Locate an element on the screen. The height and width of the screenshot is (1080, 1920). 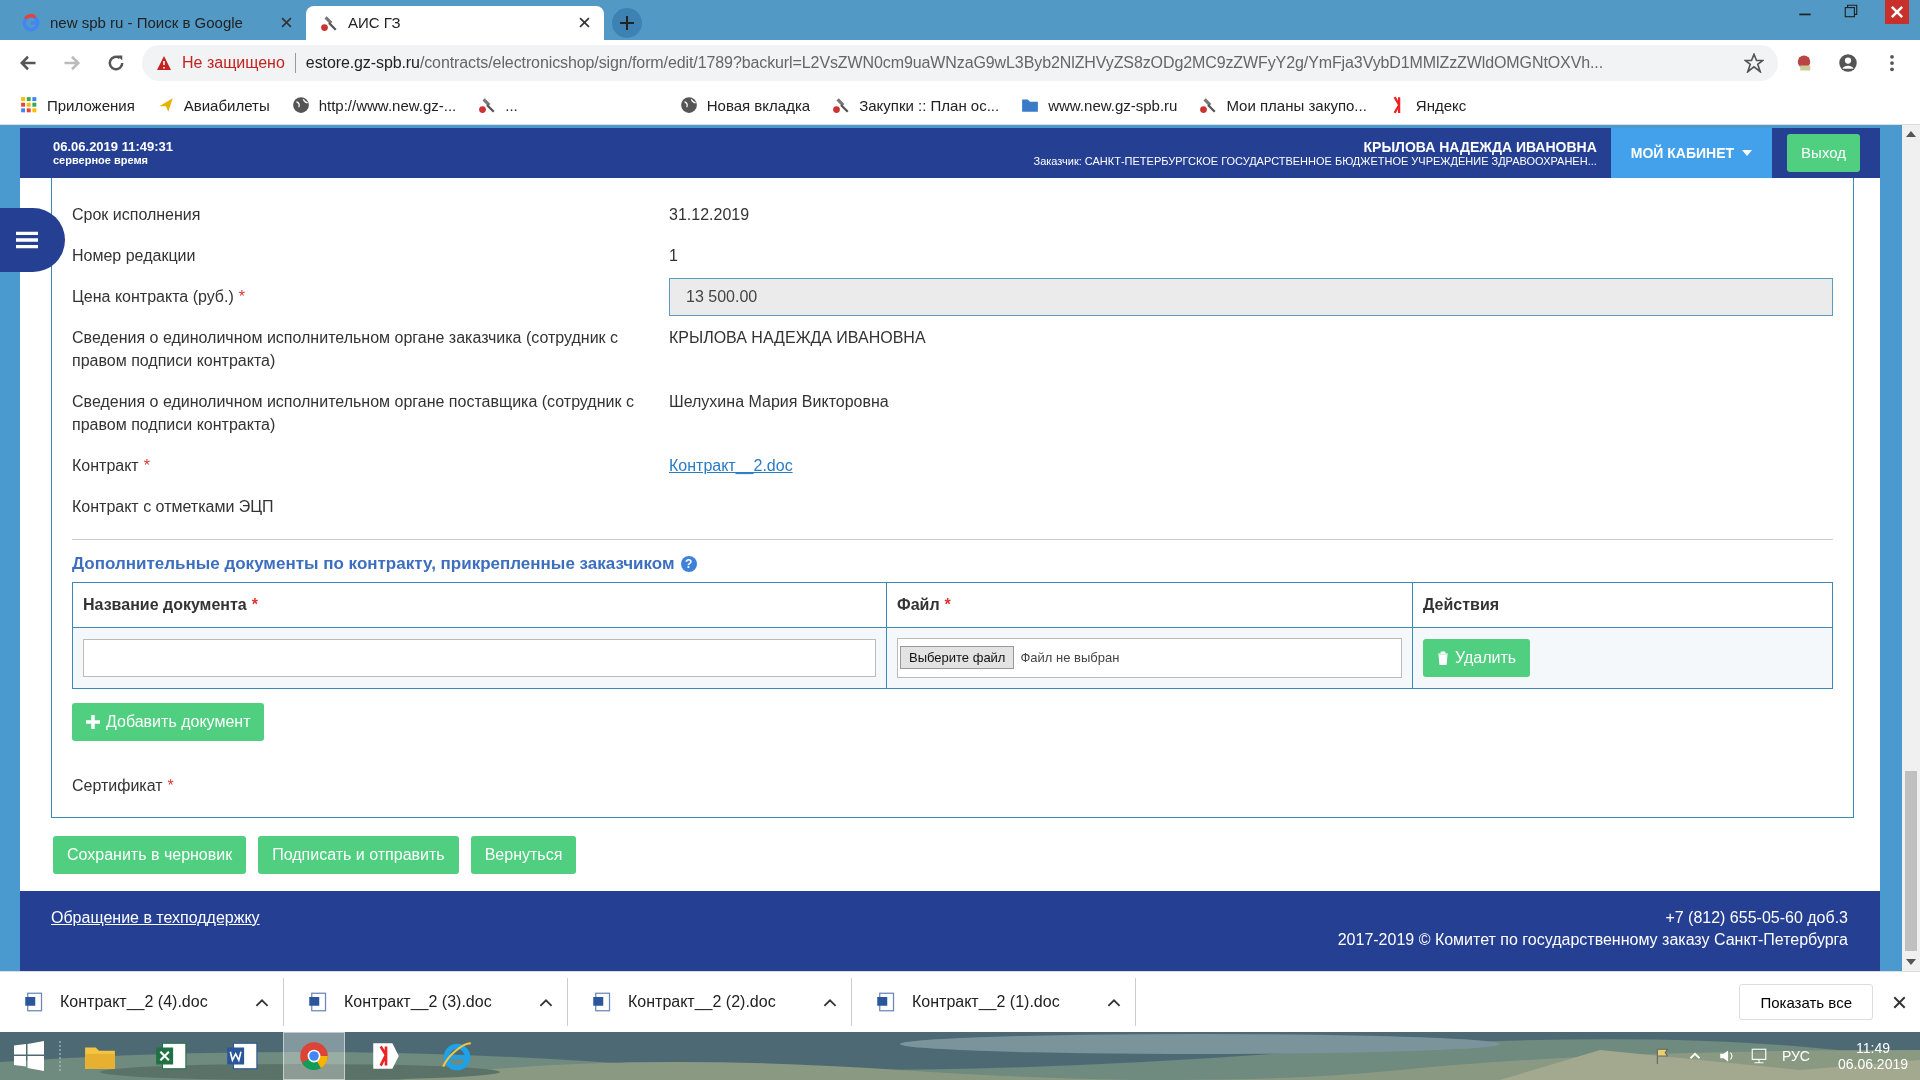
folder-icon is located at coordinates (1030, 105).